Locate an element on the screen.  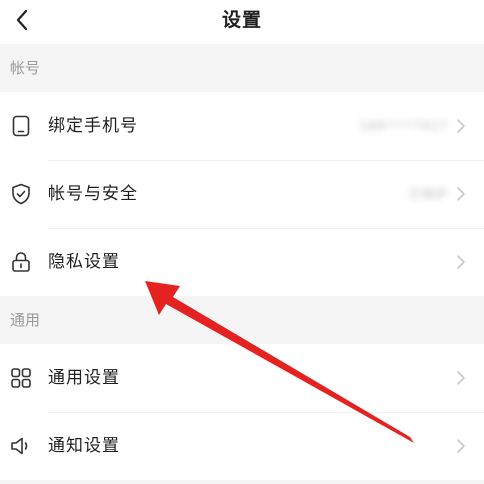
section-header-general: 通用 is located at coordinates (242, 320).